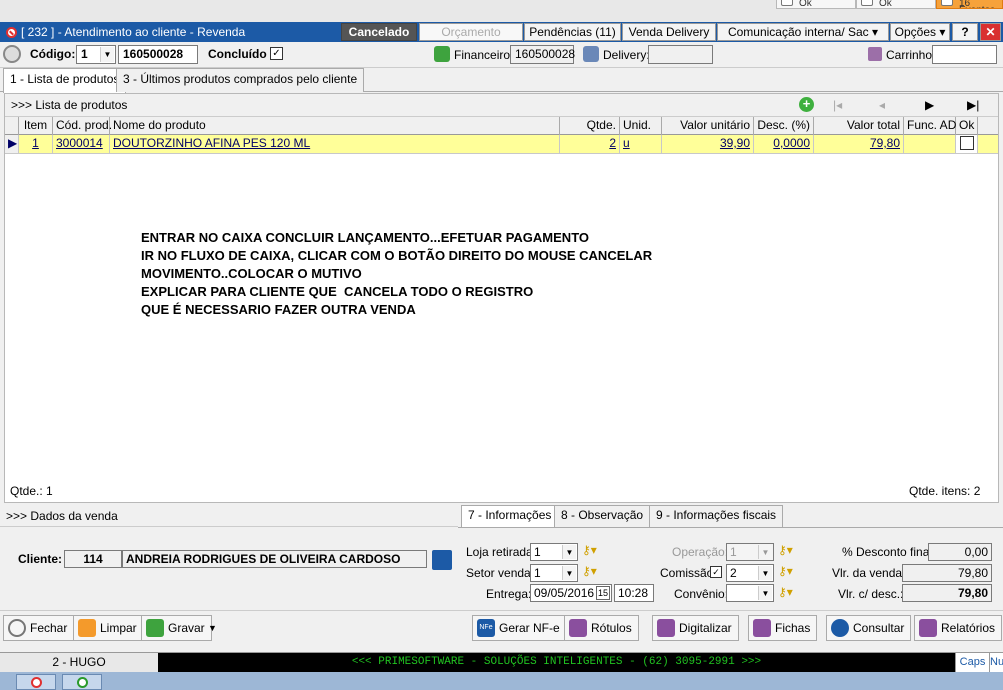 This screenshot has width=1003, height=690. Describe the element at coordinates (442, 560) in the screenshot. I see `cliente-details-icon` at that location.